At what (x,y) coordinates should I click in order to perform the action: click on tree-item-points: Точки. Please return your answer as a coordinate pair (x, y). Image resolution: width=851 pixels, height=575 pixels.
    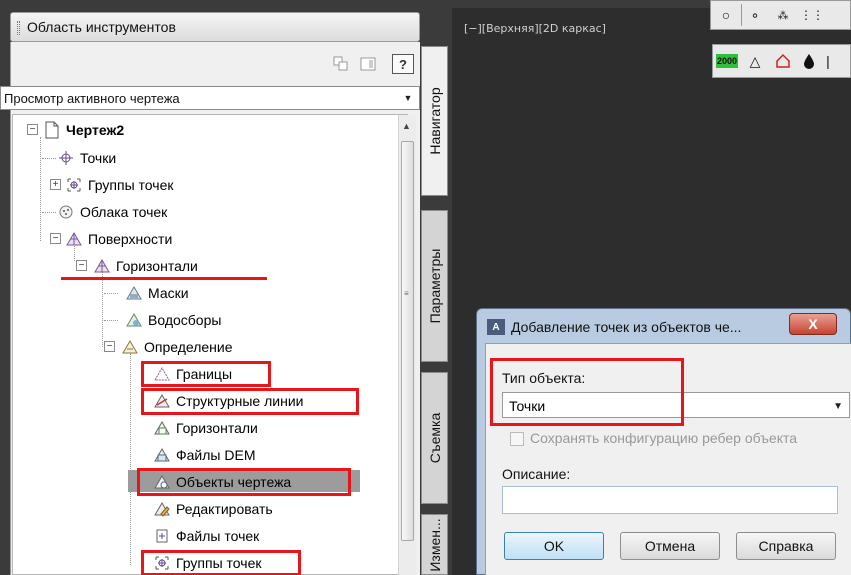
    Looking at the image, I should click on (86, 158).